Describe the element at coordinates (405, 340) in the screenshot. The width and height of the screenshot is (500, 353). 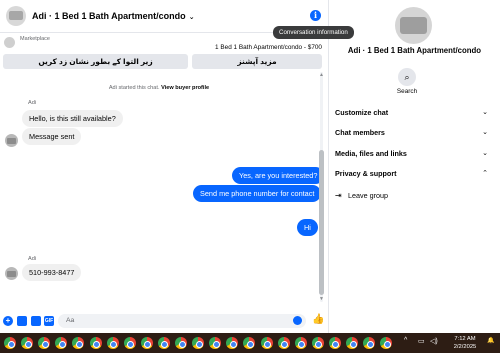
I see `chevron-up-icon: ^` at that location.